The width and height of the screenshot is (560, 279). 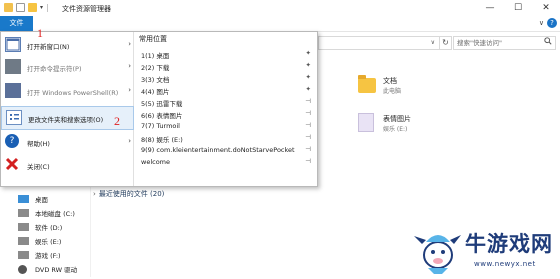 I want to click on folder-location: 娱乐 (E:), so click(x=395, y=129).